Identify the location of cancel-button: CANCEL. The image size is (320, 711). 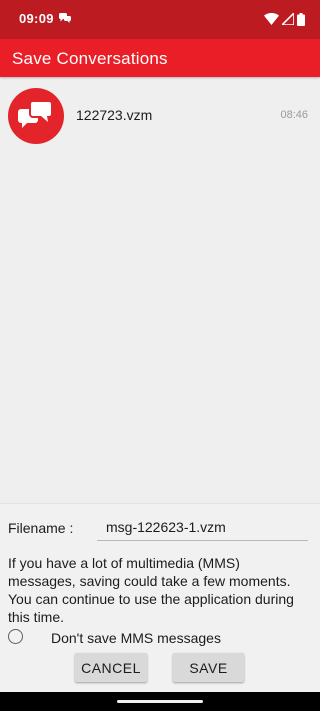
(111, 667).